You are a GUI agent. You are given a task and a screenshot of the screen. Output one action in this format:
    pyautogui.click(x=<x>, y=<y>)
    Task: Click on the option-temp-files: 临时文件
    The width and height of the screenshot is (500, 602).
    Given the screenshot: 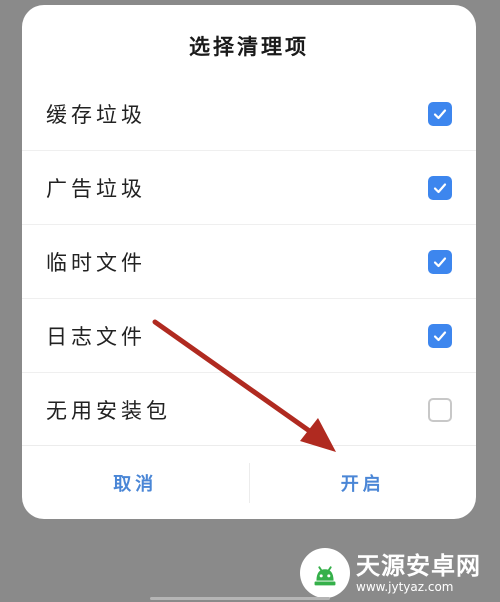 What is the action you would take?
    pyautogui.click(x=249, y=262)
    